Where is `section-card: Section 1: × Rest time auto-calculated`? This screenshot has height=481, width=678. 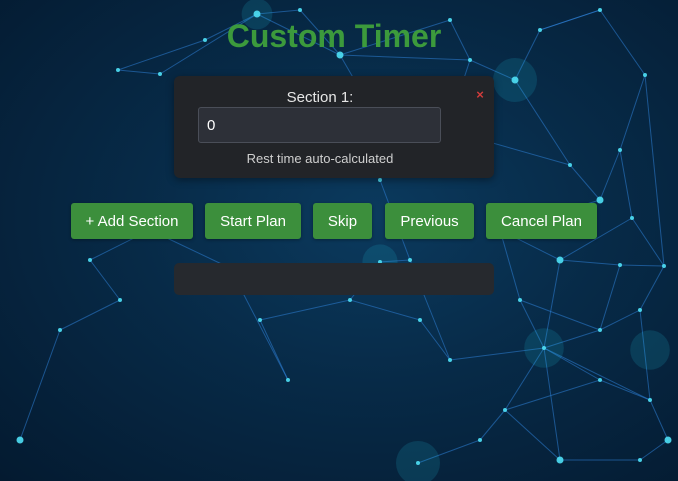
section-card: Section 1: × Rest time auto-calculated is located at coordinates (334, 127).